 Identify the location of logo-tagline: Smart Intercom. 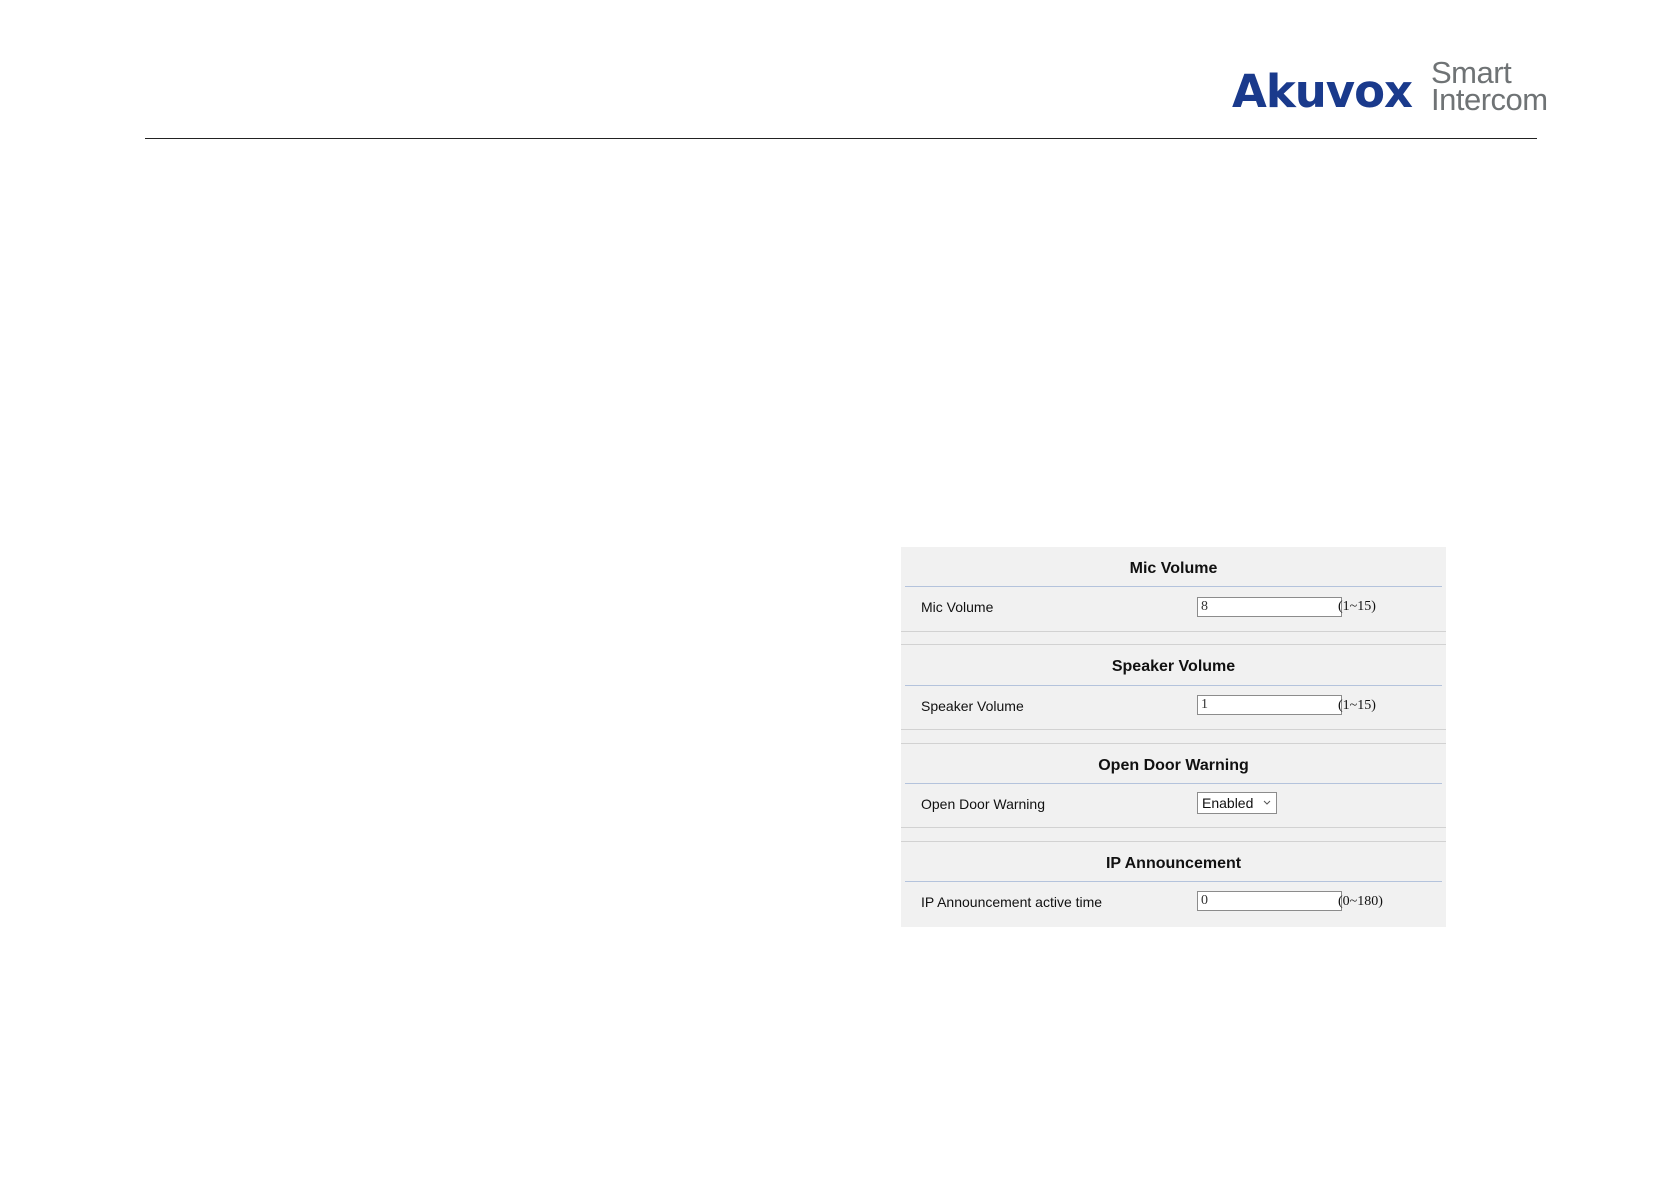
(1489, 87).